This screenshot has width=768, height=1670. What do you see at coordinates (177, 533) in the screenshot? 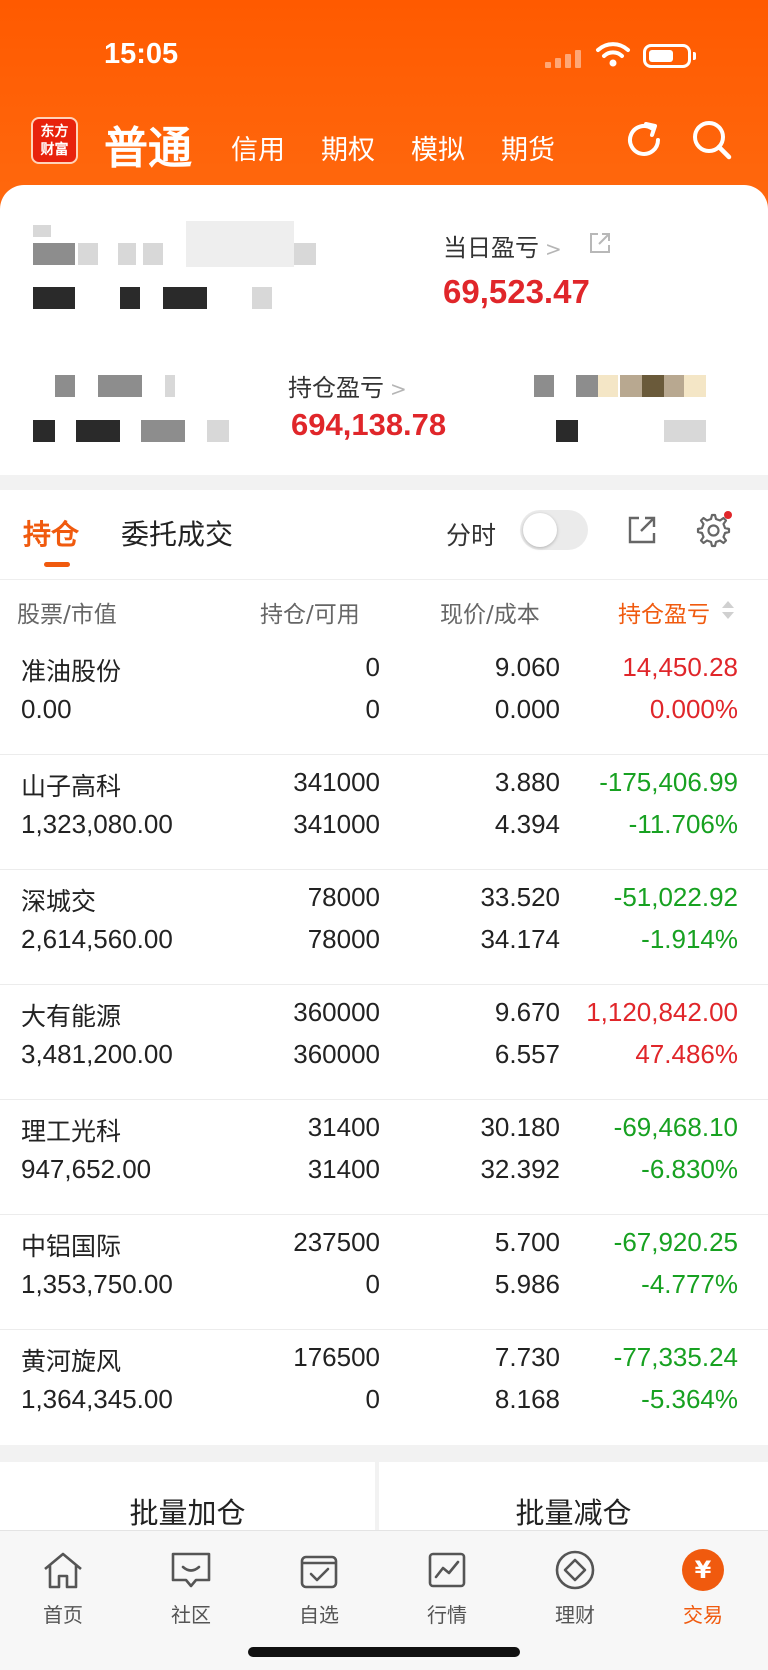
I see `tab-orders-trades: 委托成交` at bounding box center [177, 533].